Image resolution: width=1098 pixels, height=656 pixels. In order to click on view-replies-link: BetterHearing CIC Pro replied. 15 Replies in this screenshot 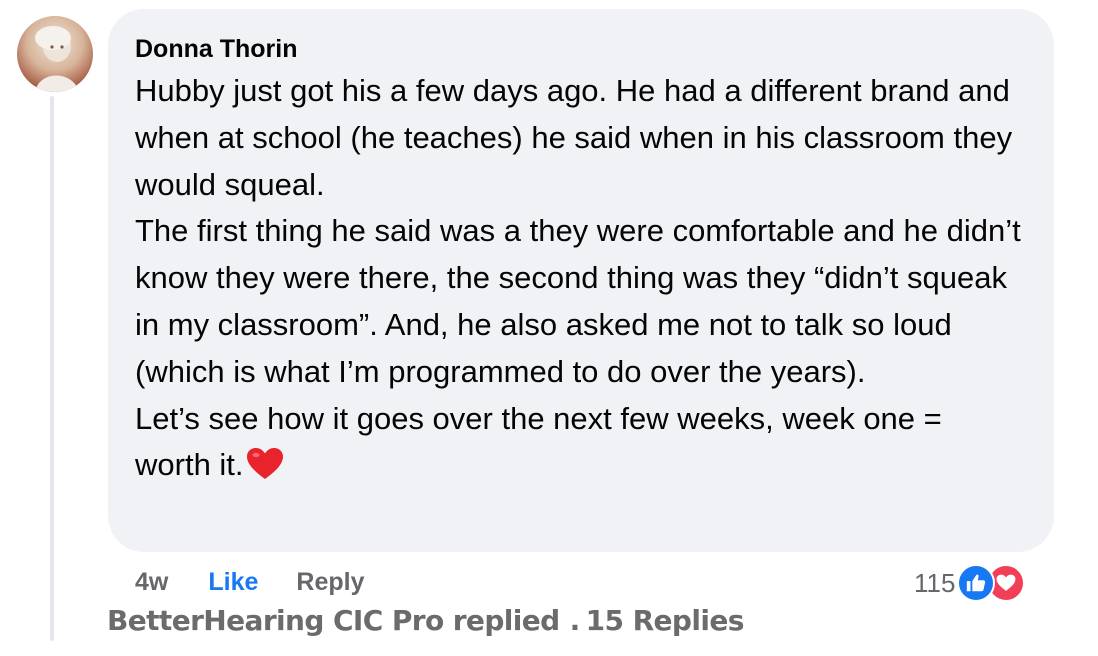, I will do `click(425, 620)`.